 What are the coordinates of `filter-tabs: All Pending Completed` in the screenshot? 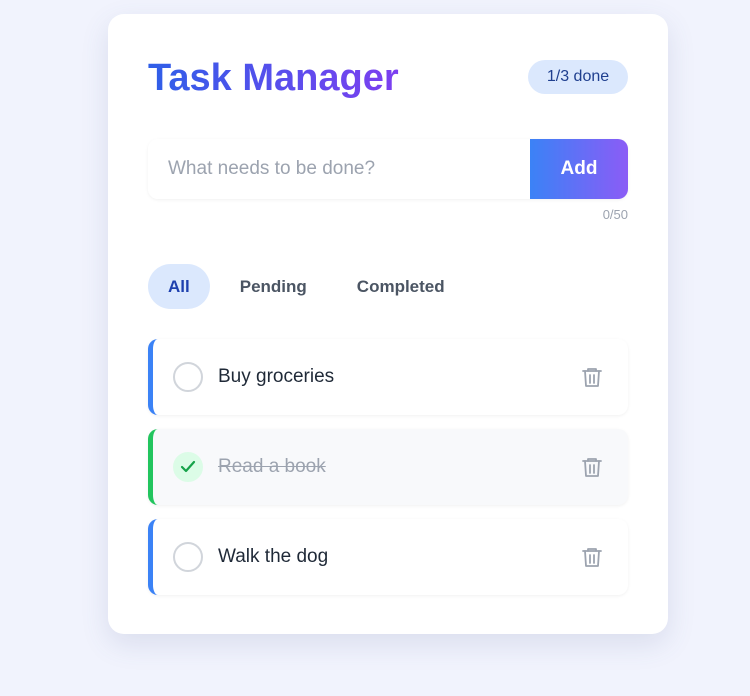 It's located at (311, 286).